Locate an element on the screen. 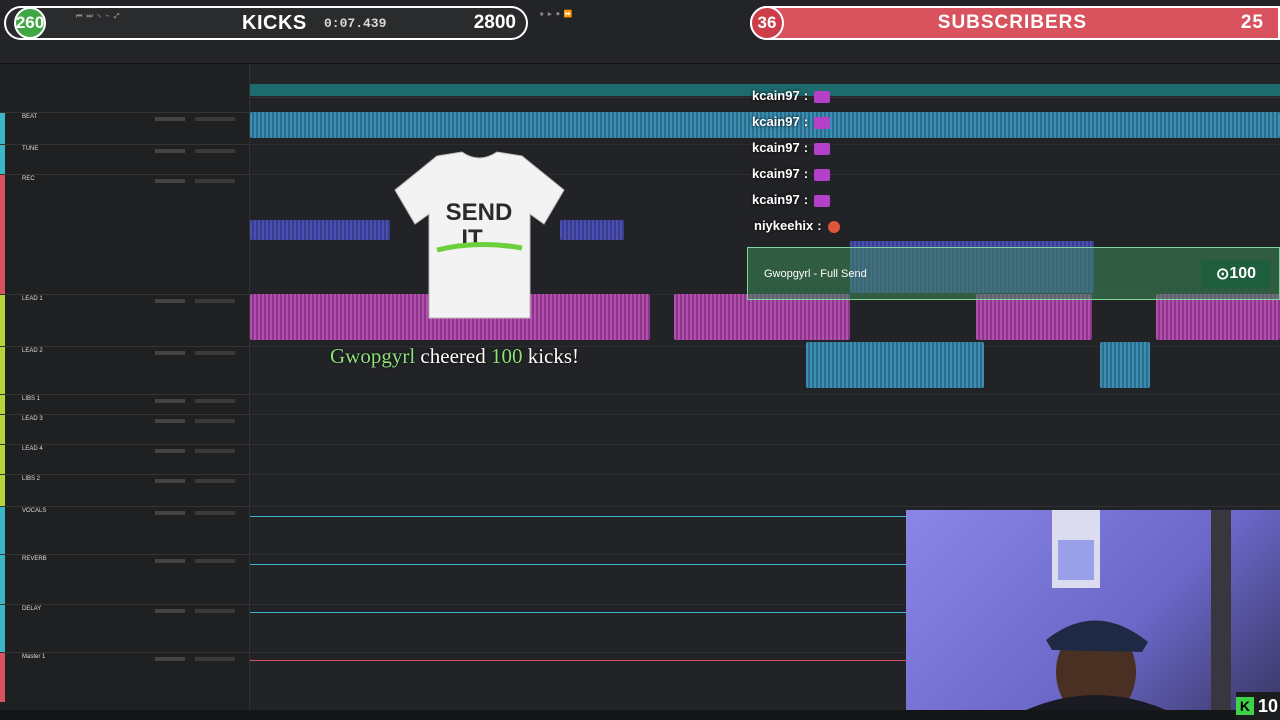  track-header: VOCALS is located at coordinates (125, 530).